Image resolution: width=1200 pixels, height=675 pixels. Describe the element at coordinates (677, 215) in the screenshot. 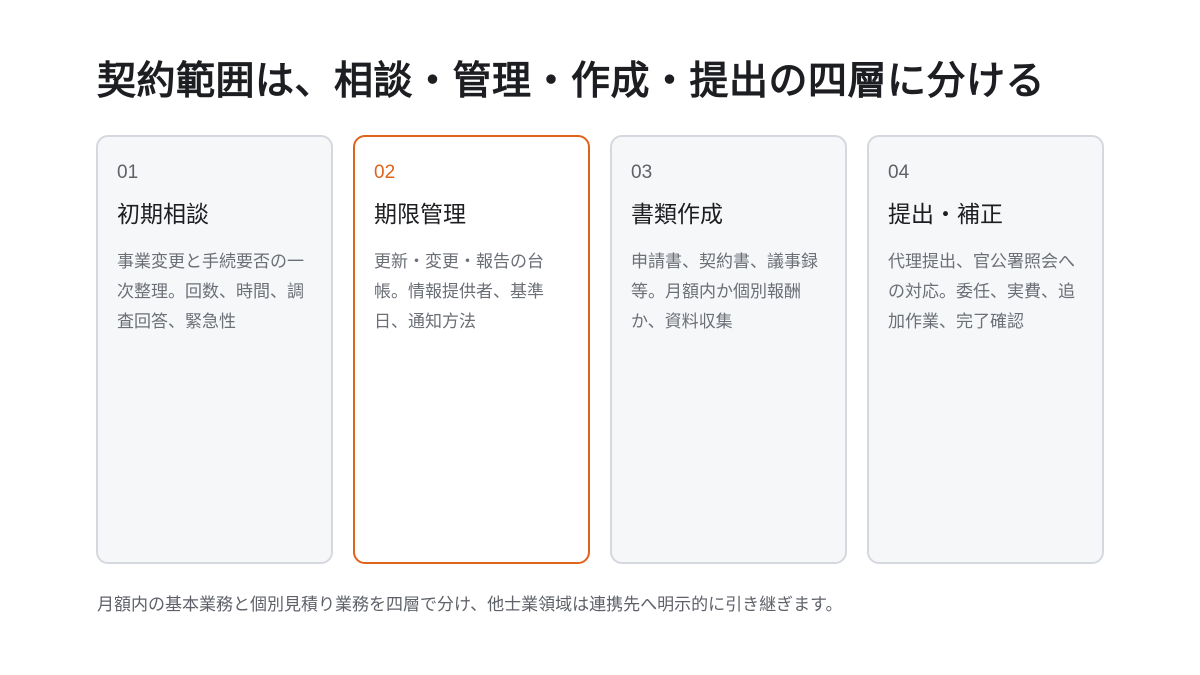

I see `card-title: 書類作成` at that location.